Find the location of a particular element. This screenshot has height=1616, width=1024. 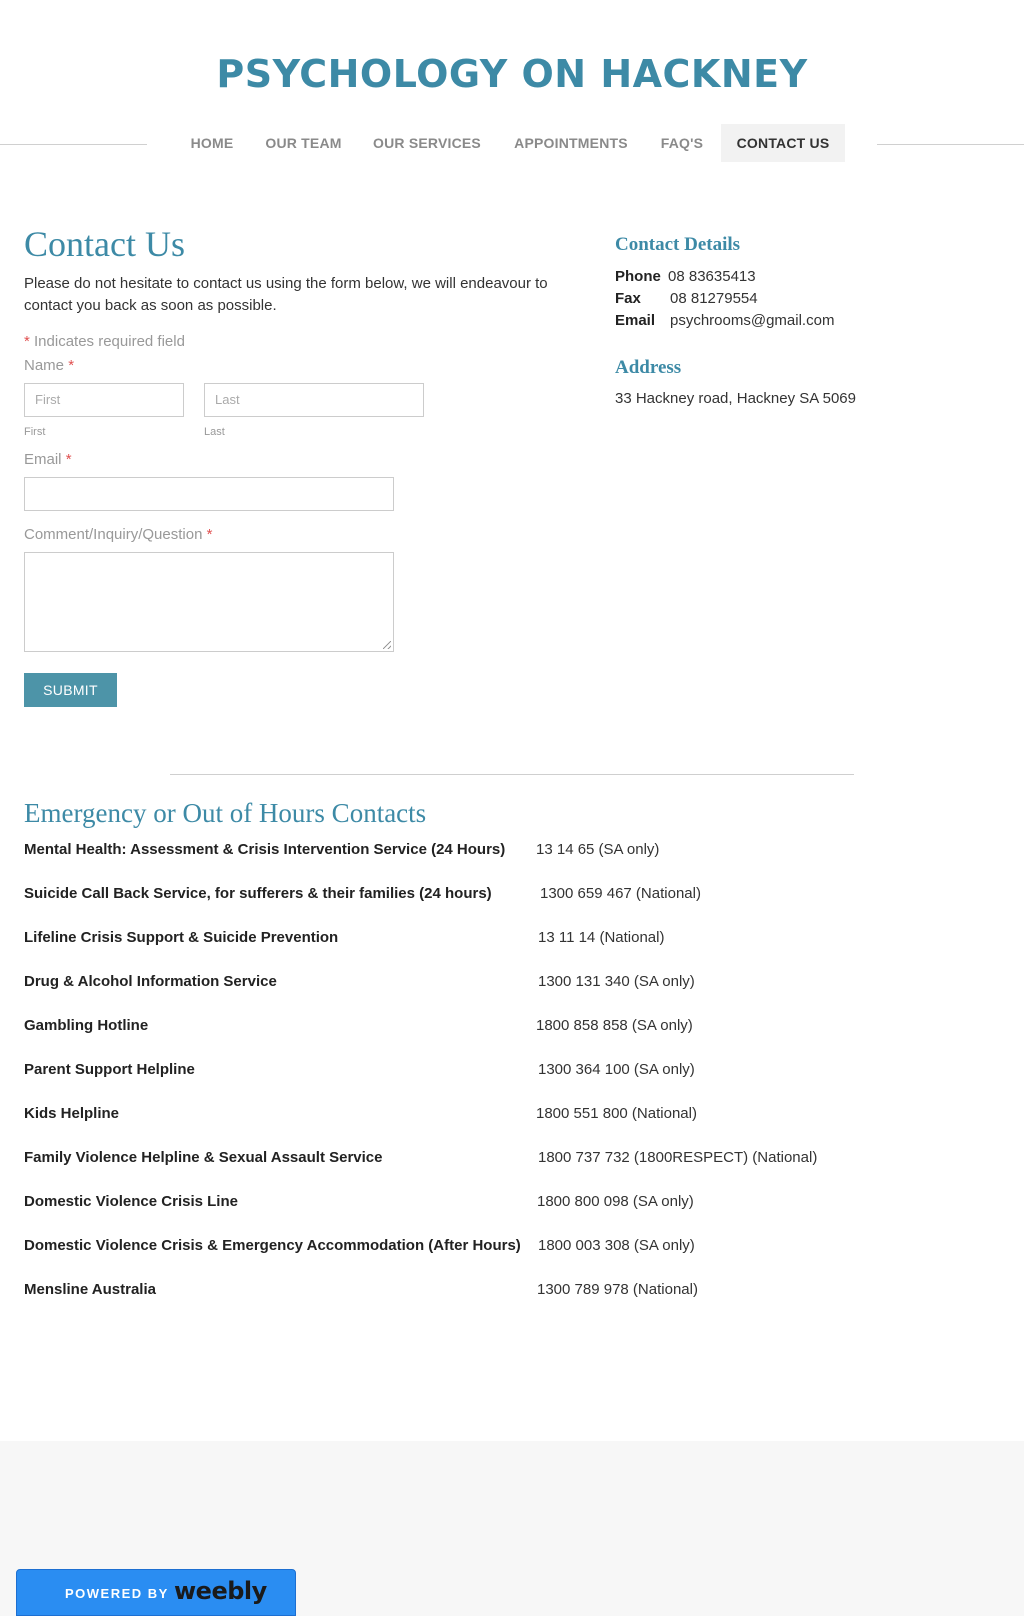

section-divider is located at coordinates (512, 774).